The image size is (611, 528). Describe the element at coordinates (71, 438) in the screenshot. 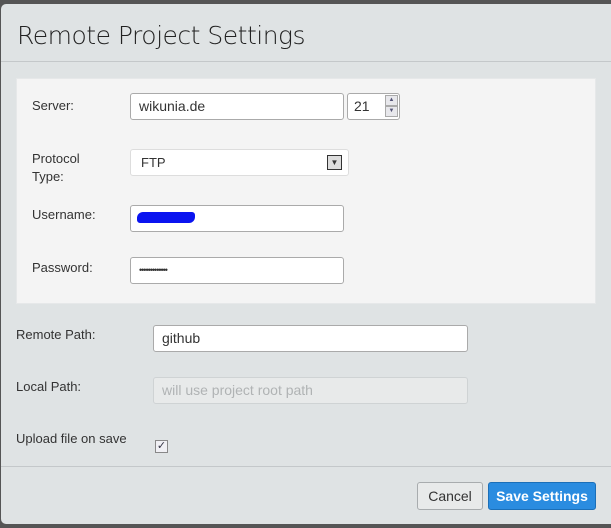

I see `upload-on-save-label: Upload file on save` at that location.